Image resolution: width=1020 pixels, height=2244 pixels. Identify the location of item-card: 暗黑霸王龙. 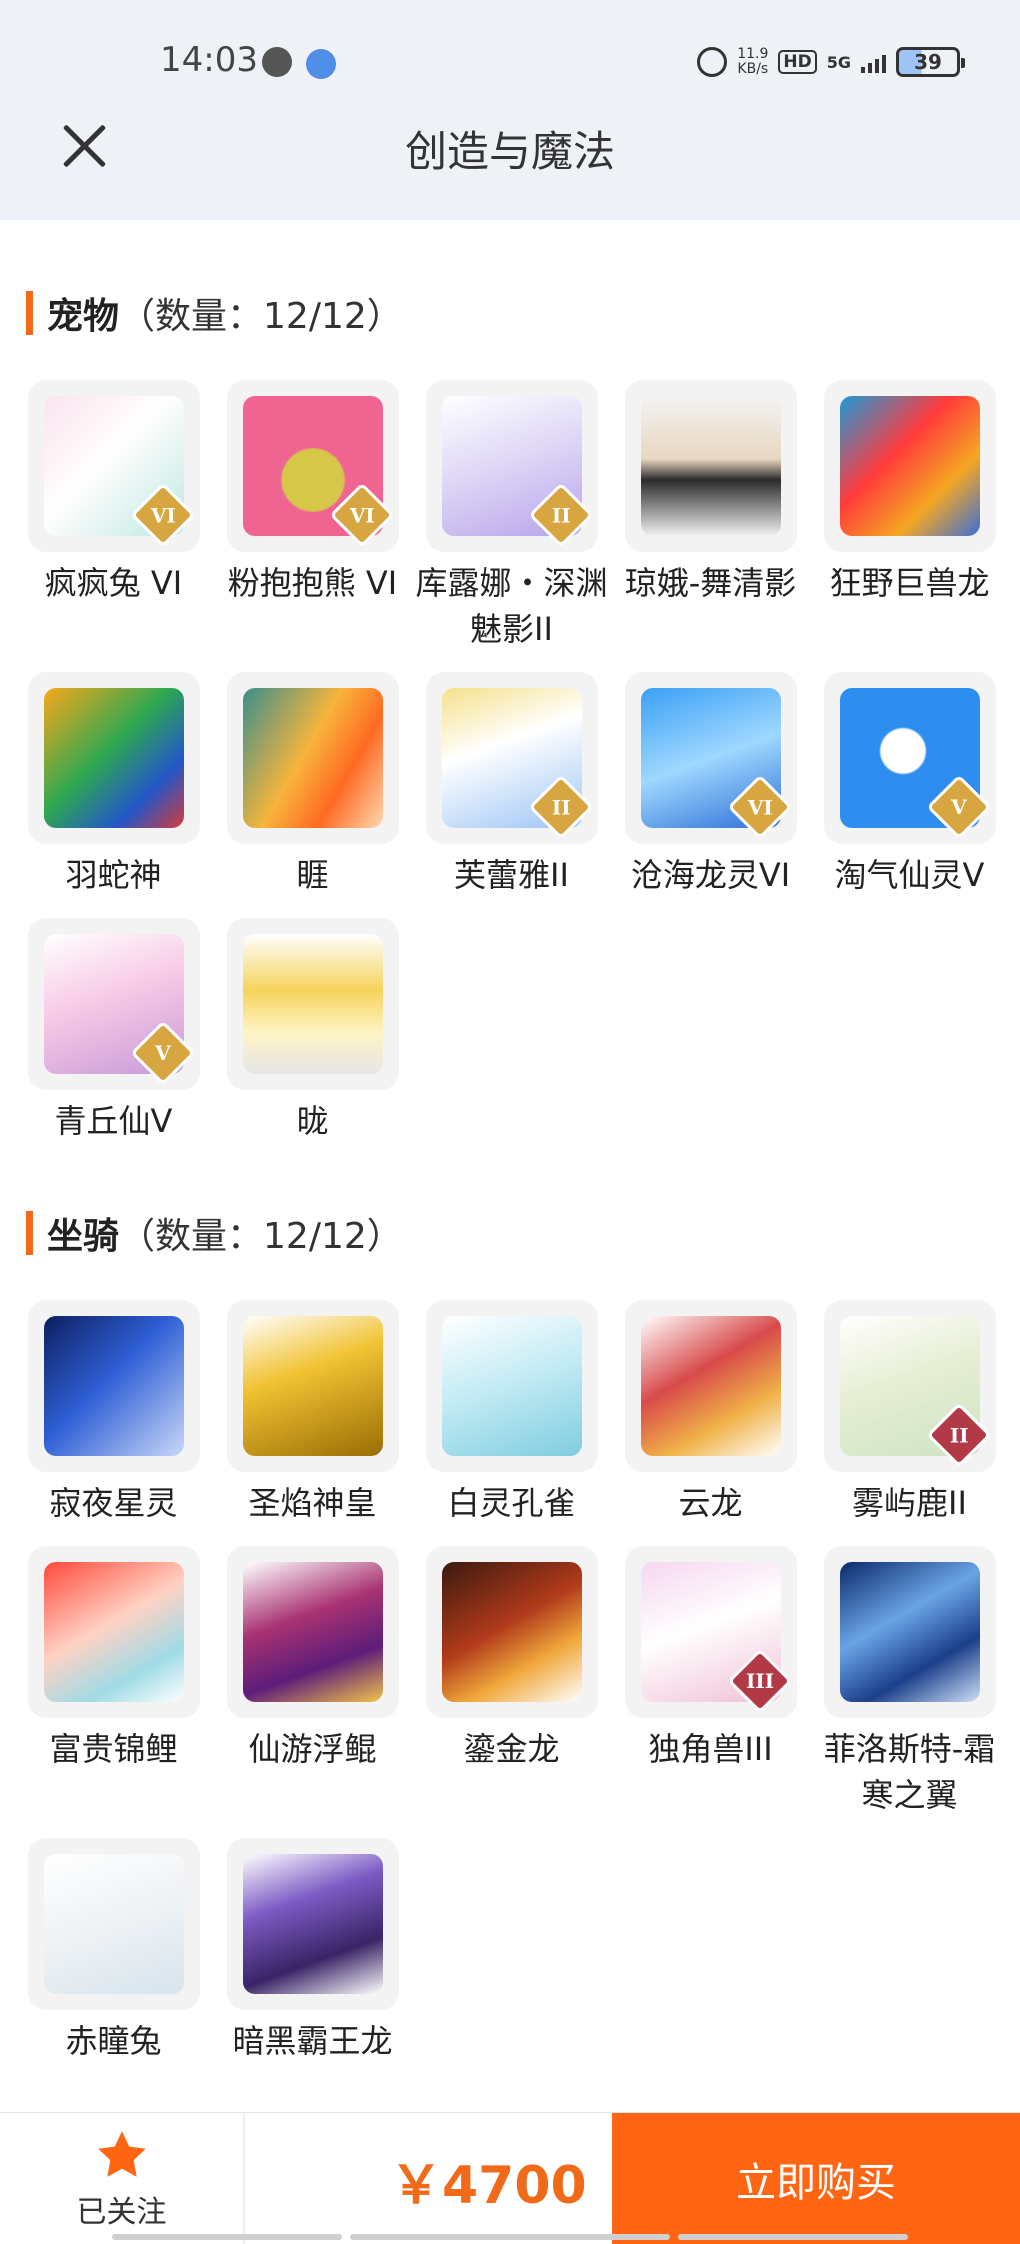
(312, 1951).